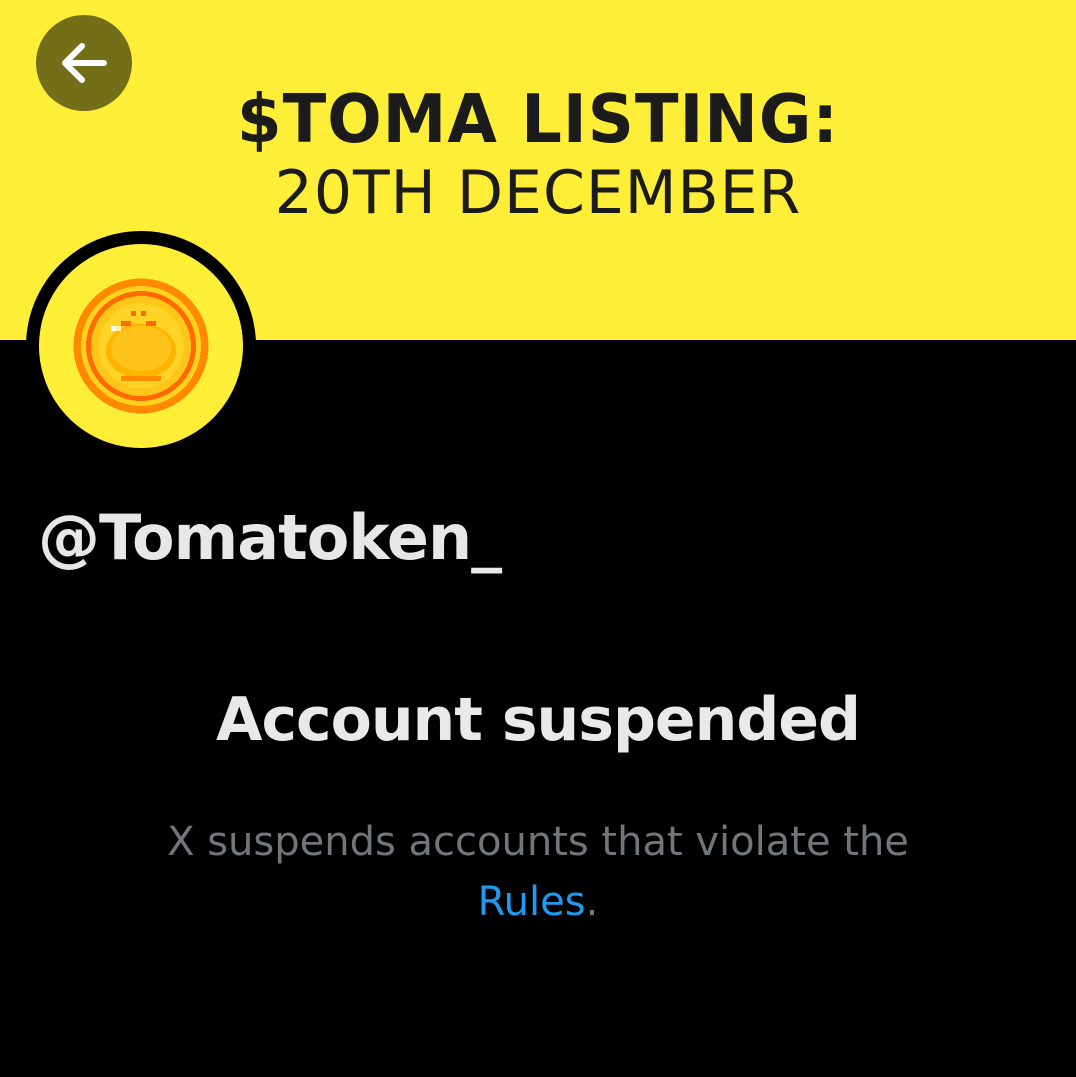 The height and width of the screenshot is (1077, 1076). I want to click on banner-headline: $TOMA LISTING:, so click(538, 120).